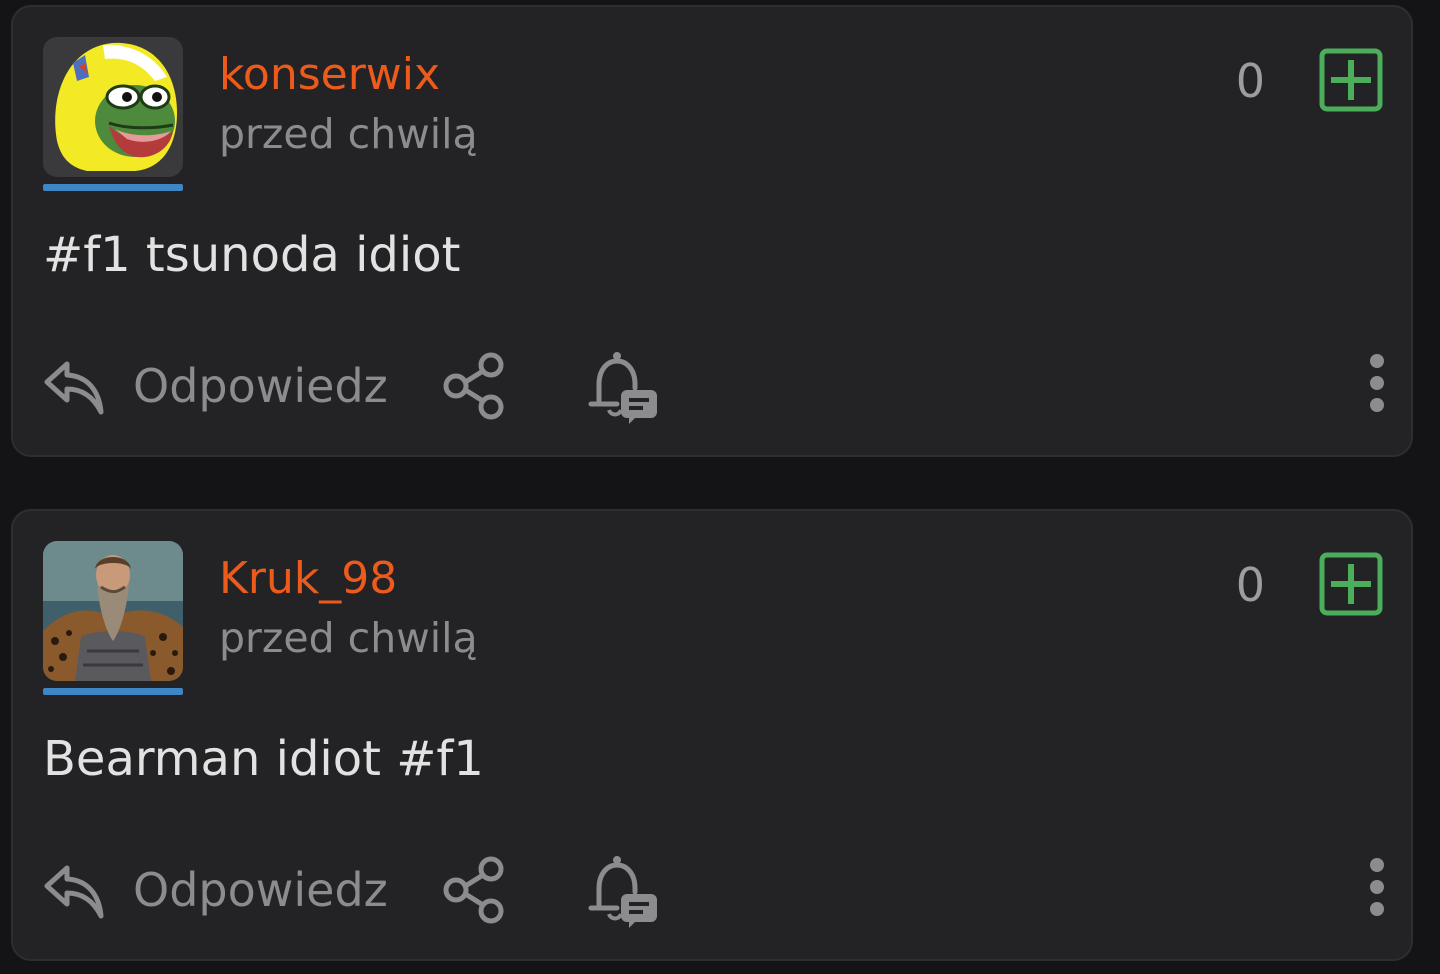 The image size is (1440, 974). I want to click on portrait-avatar-icon, so click(113, 611).